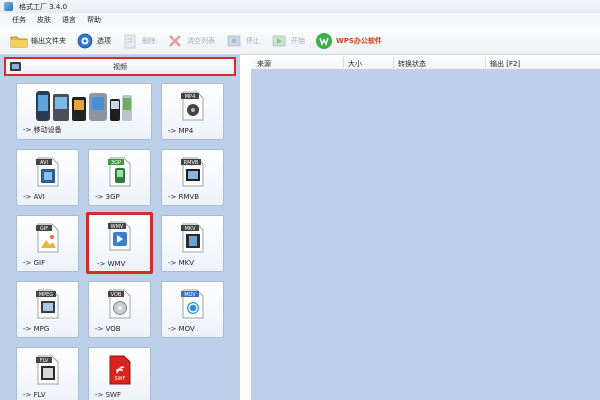 This screenshot has width=600, height=400. Describe the element at coordinates (190, 41) in the screenshot. I see `clear-list-button: 清空列表` at that location.